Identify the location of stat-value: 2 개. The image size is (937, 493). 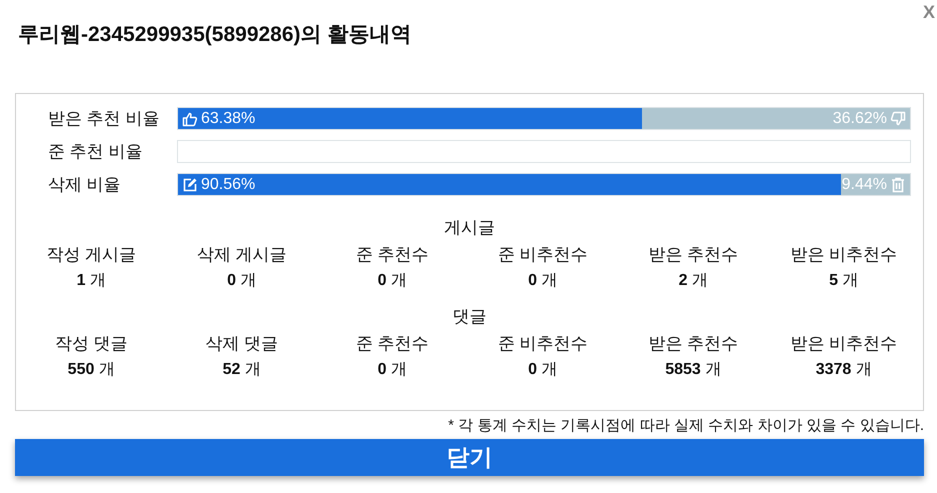
(693, 281).